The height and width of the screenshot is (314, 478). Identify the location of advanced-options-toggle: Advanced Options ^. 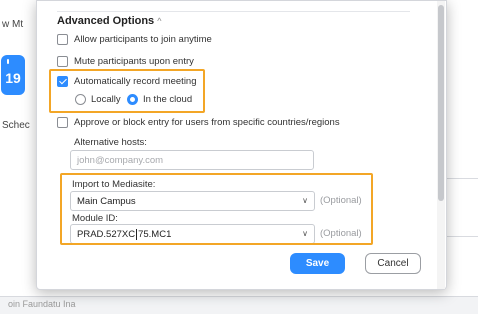
(109, 21).